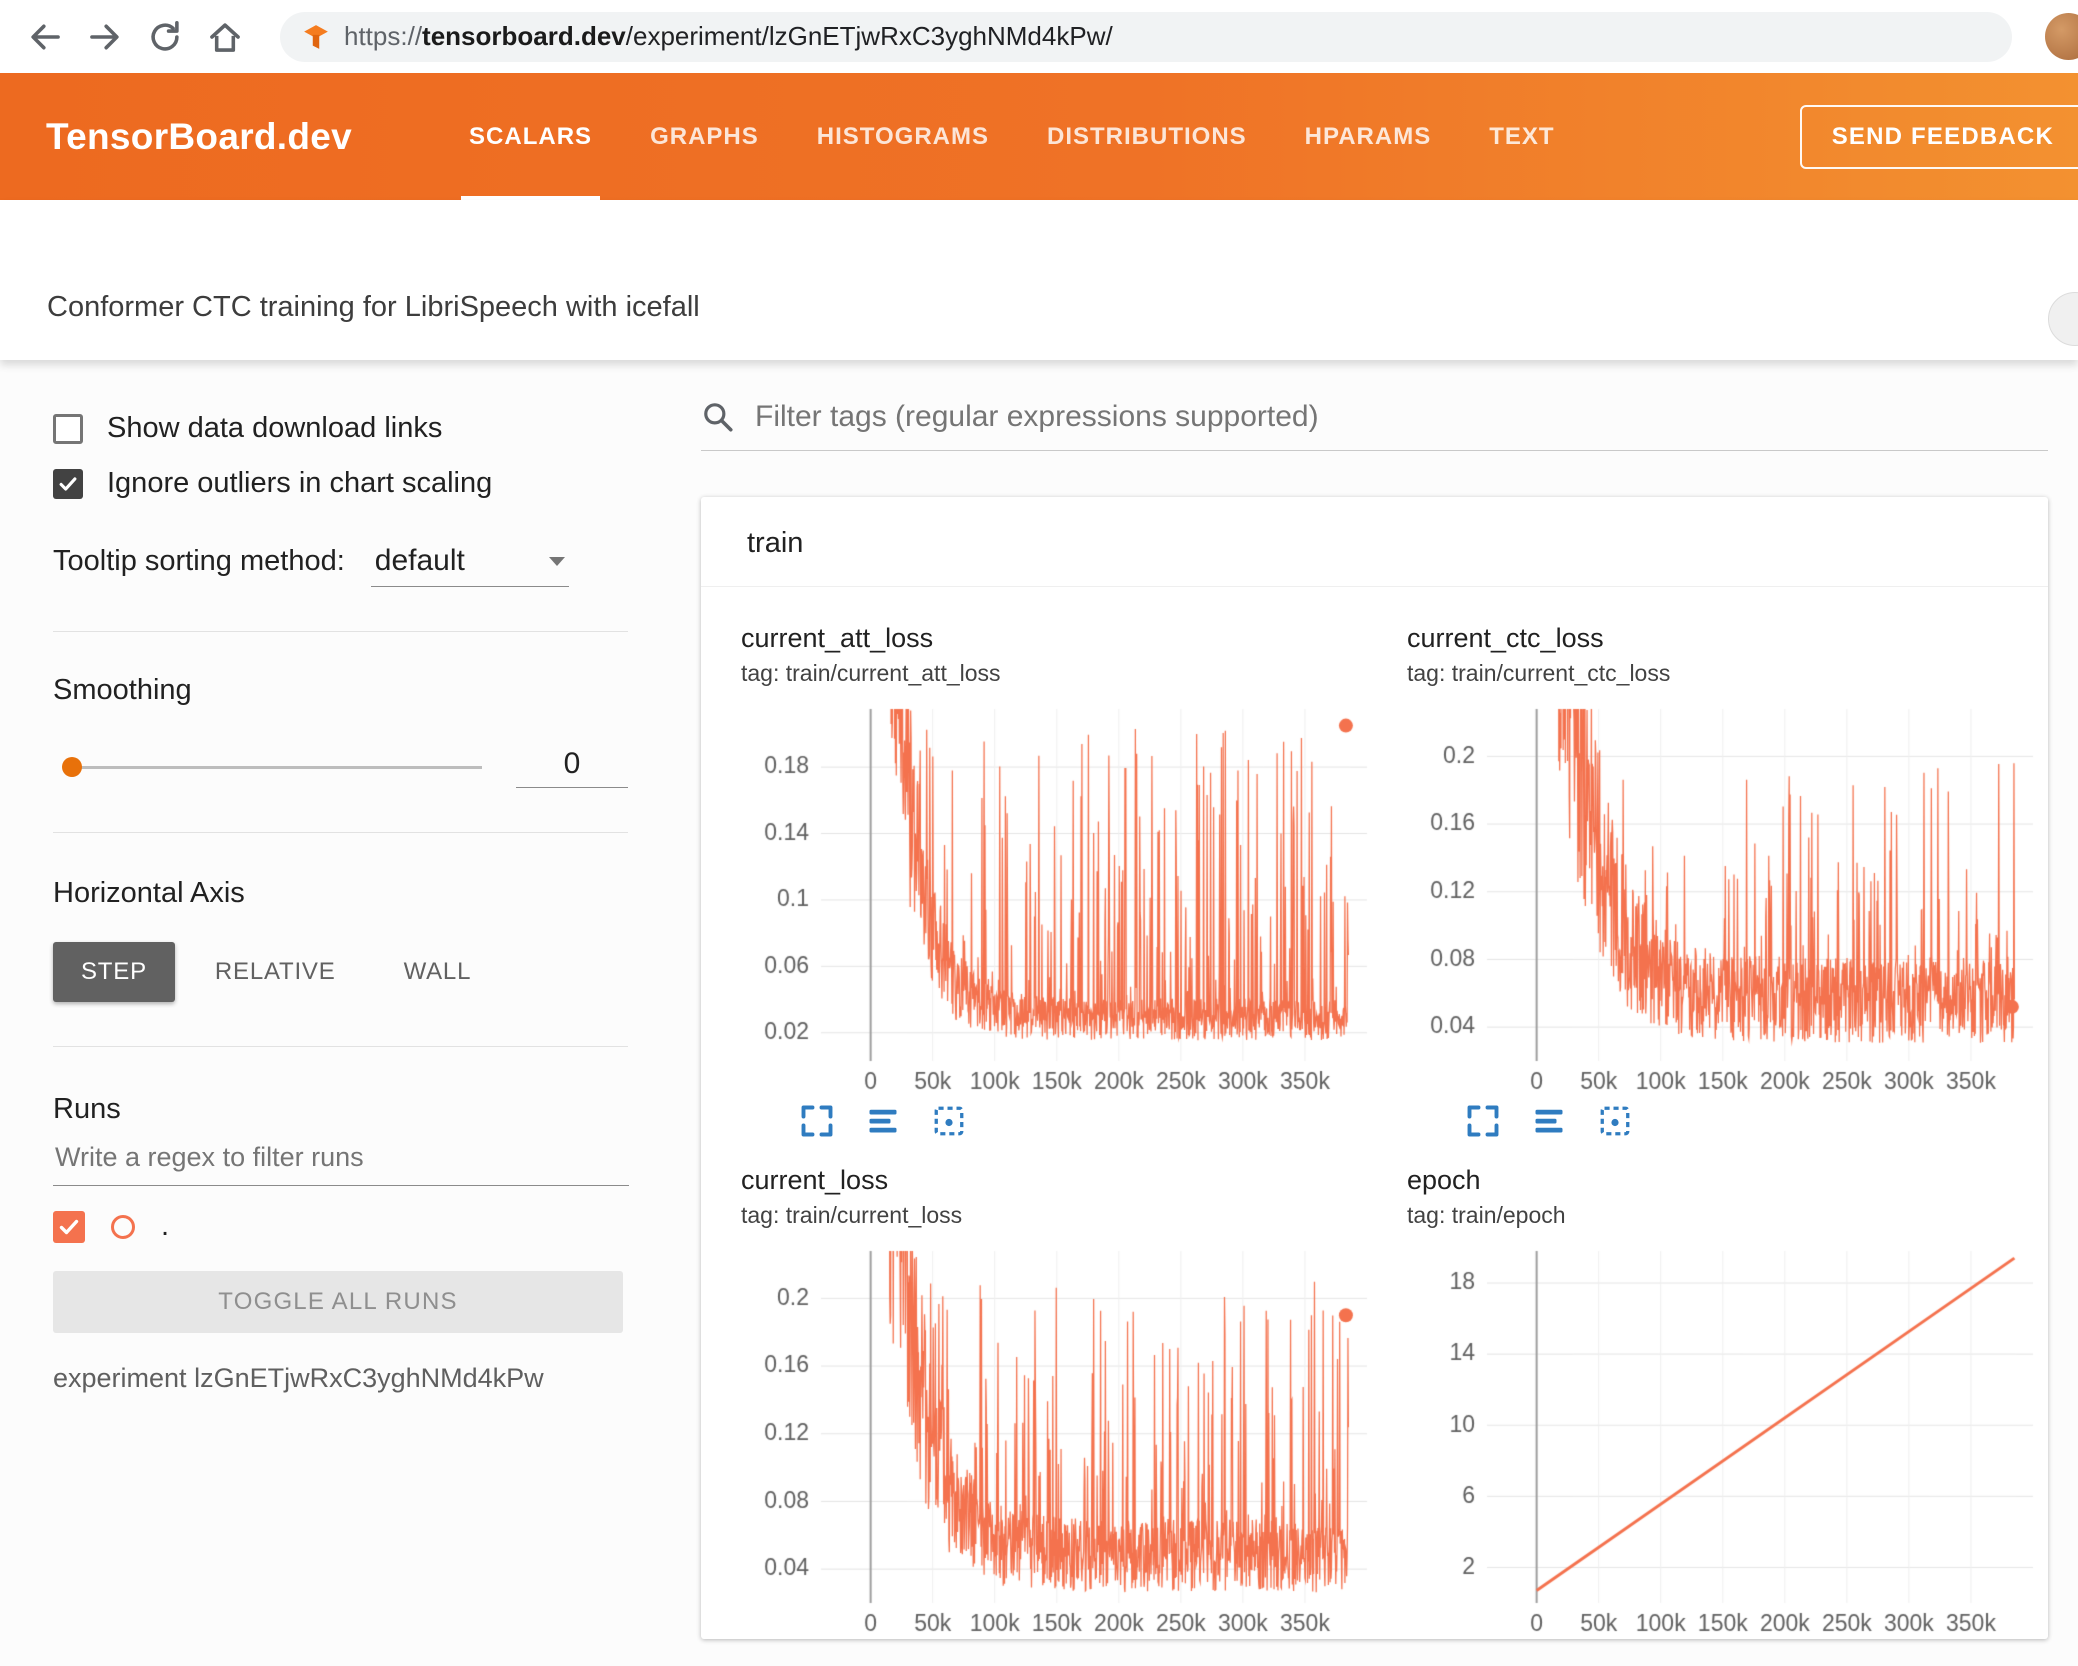 Image resolution: width=2078 pixels, height=1666 pixels. I want to click on chart-epoch: epoch tag: train/epoch, so click(1731, 1402).